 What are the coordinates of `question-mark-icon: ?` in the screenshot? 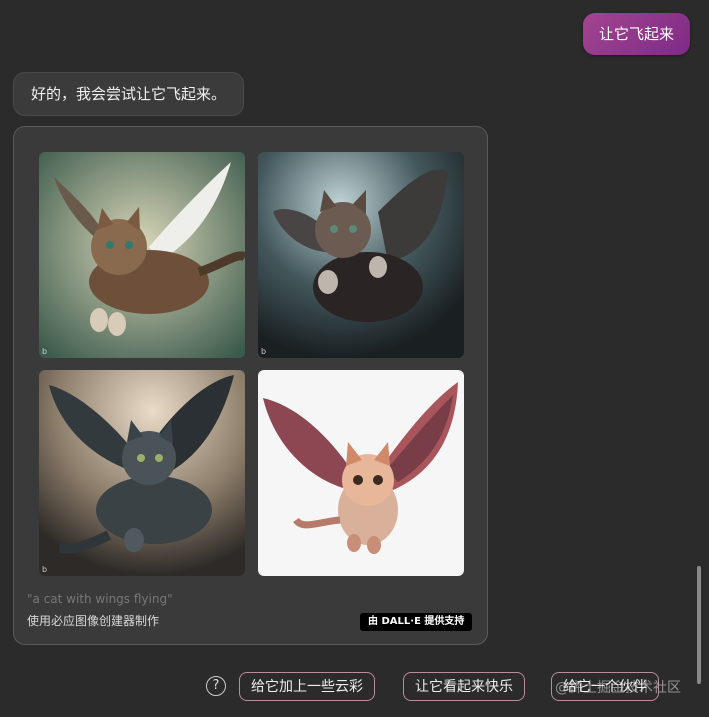 It's located at (216, 686).